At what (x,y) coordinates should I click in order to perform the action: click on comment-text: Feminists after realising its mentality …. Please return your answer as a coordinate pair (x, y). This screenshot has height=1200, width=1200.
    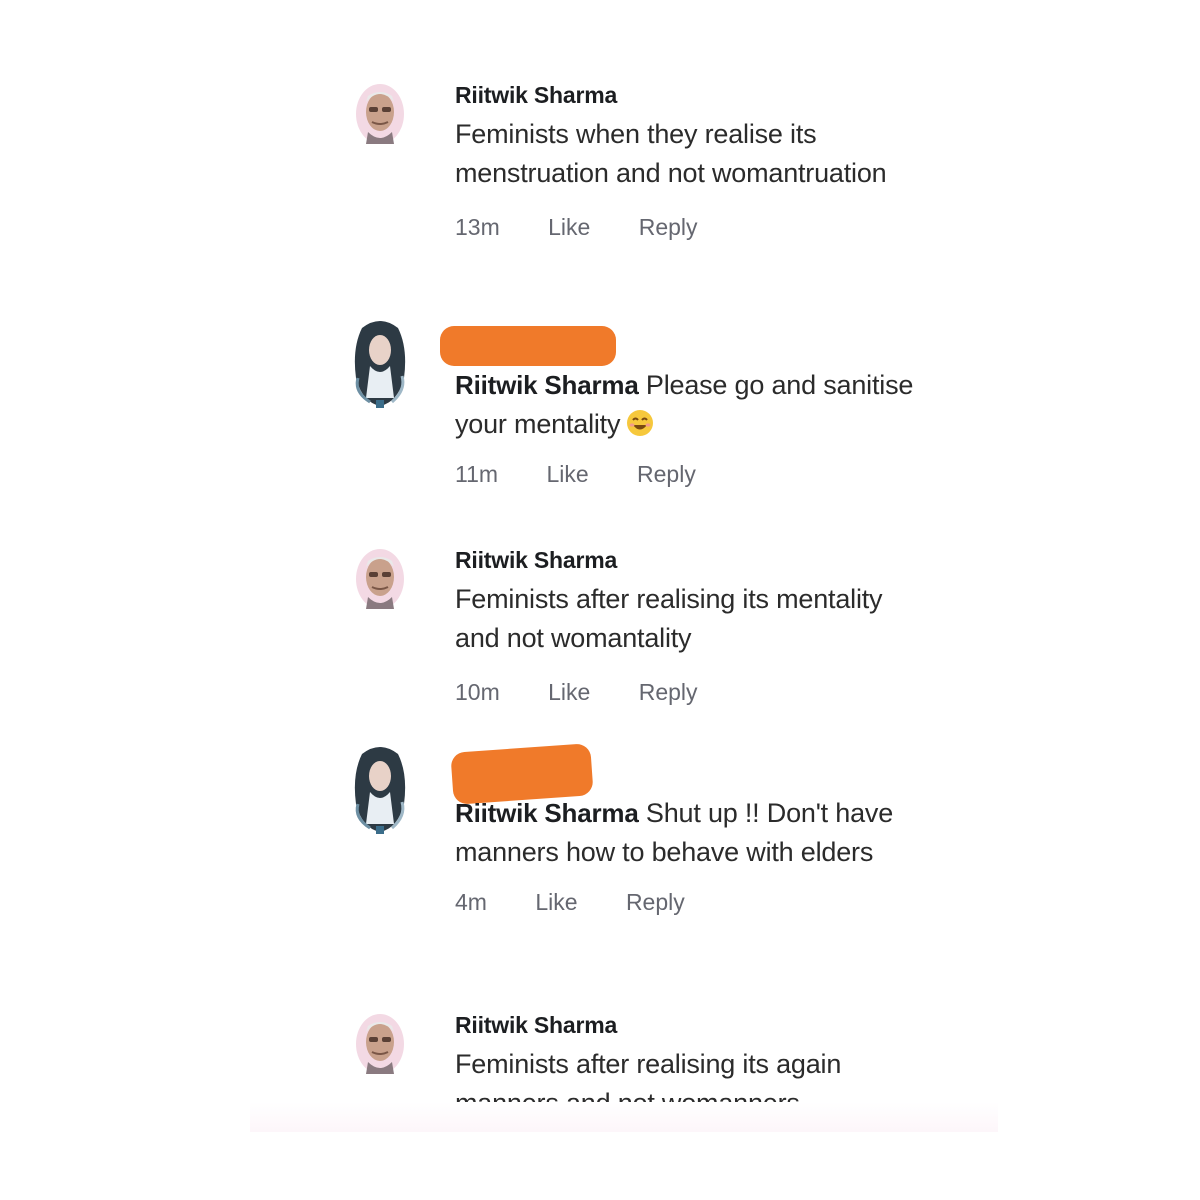
    Looking at the image, I should click on (669, 618).